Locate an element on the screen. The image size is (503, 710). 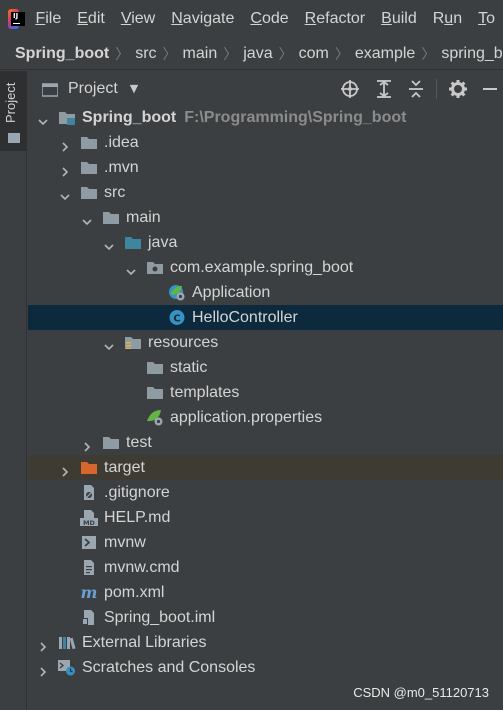
menu-item: Navigate is located at coordinates (202, 19).